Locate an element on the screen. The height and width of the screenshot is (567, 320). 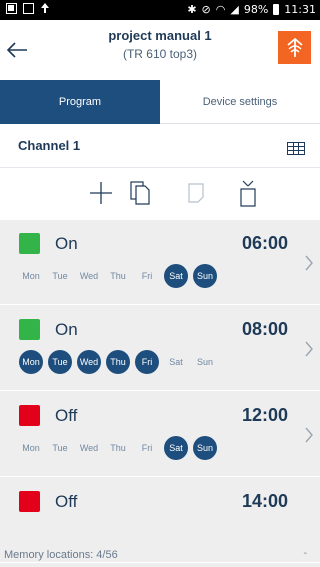
bluetooth-icon: ✱ is located at coordinates (192, 9).